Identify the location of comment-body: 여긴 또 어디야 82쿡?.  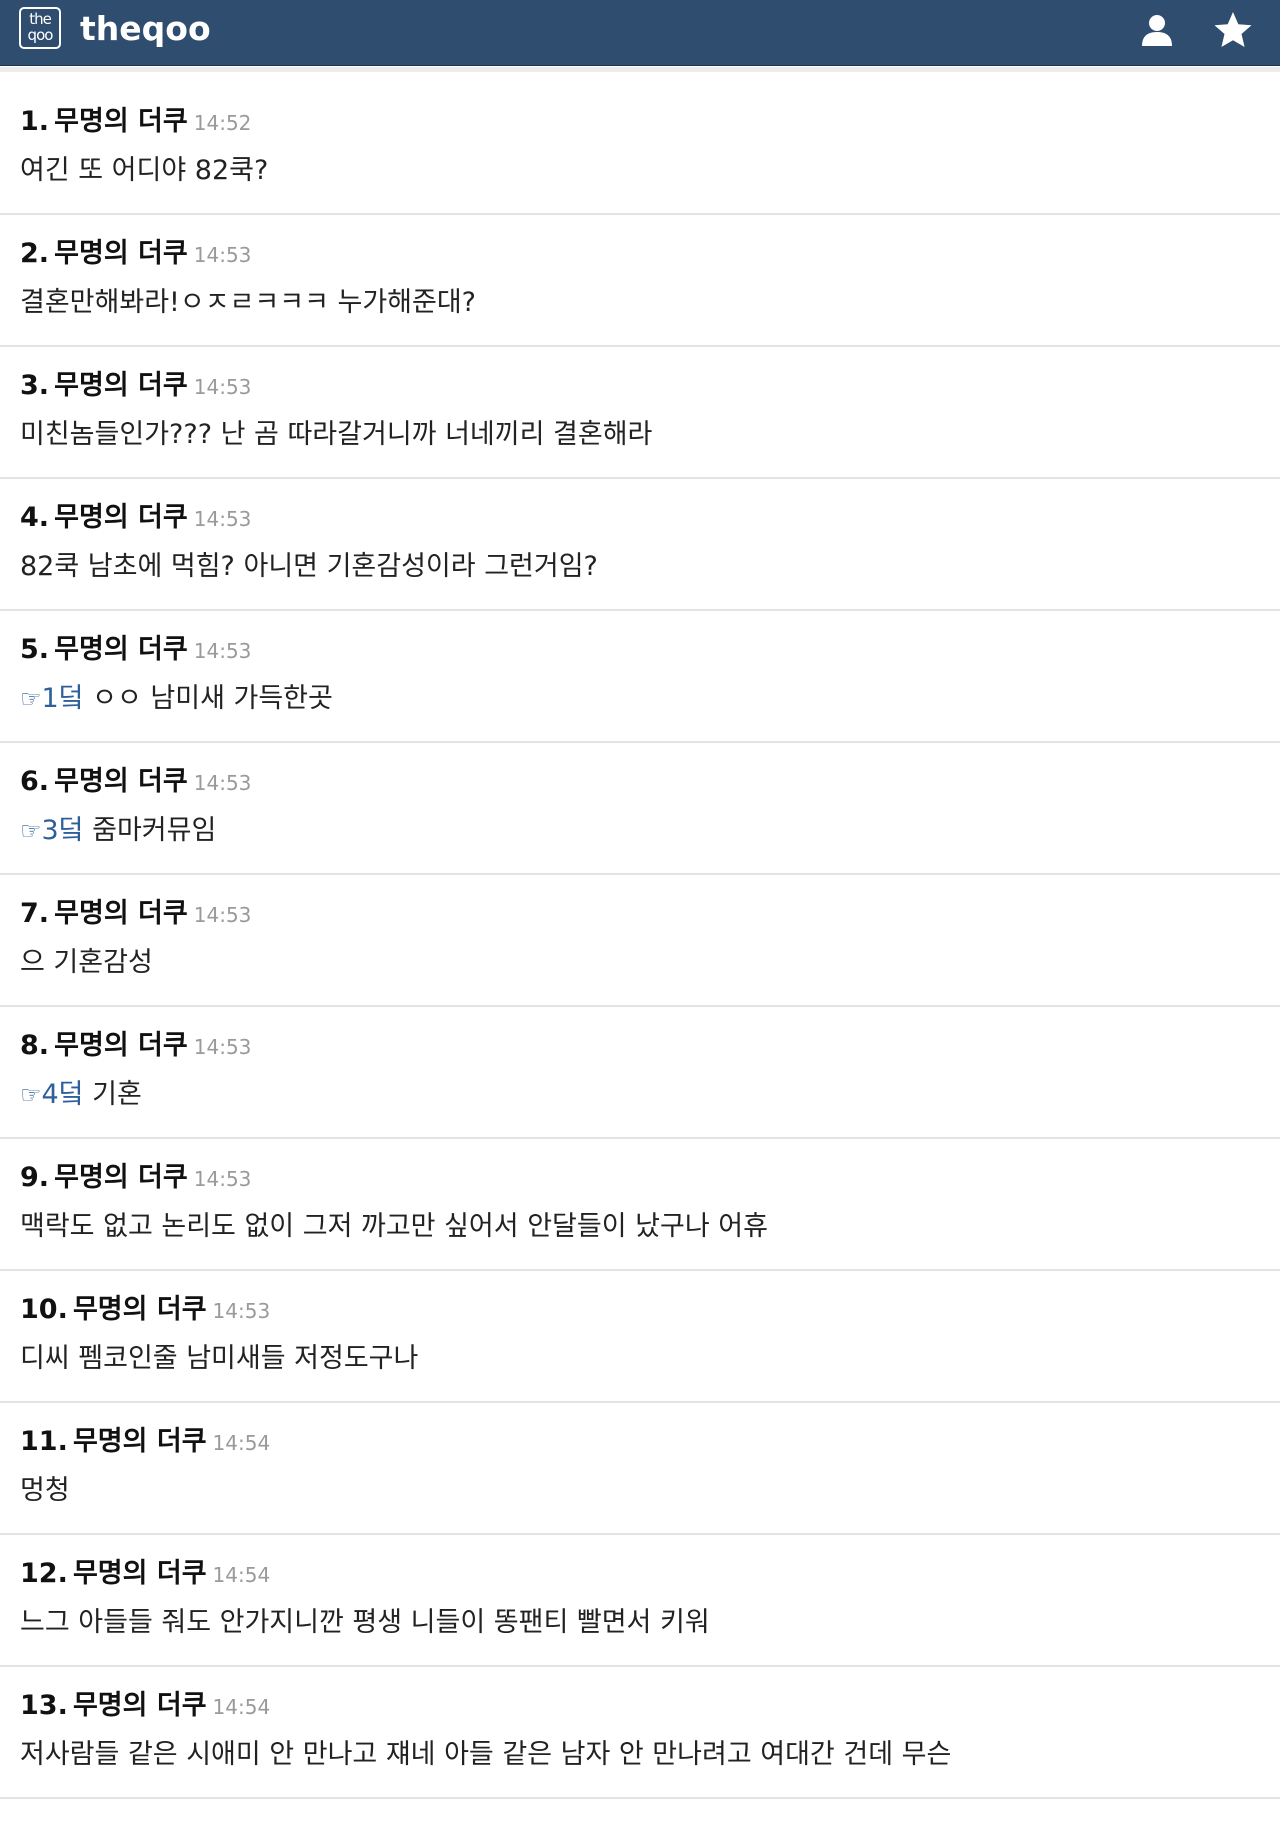
(144, 171).